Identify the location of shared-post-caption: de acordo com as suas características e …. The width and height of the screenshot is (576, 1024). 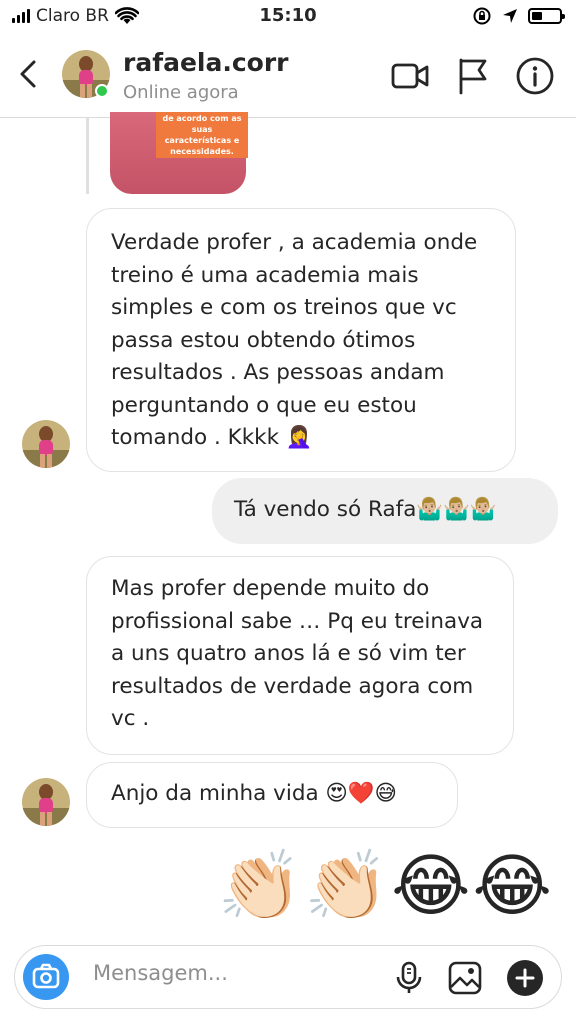
(202, 135).